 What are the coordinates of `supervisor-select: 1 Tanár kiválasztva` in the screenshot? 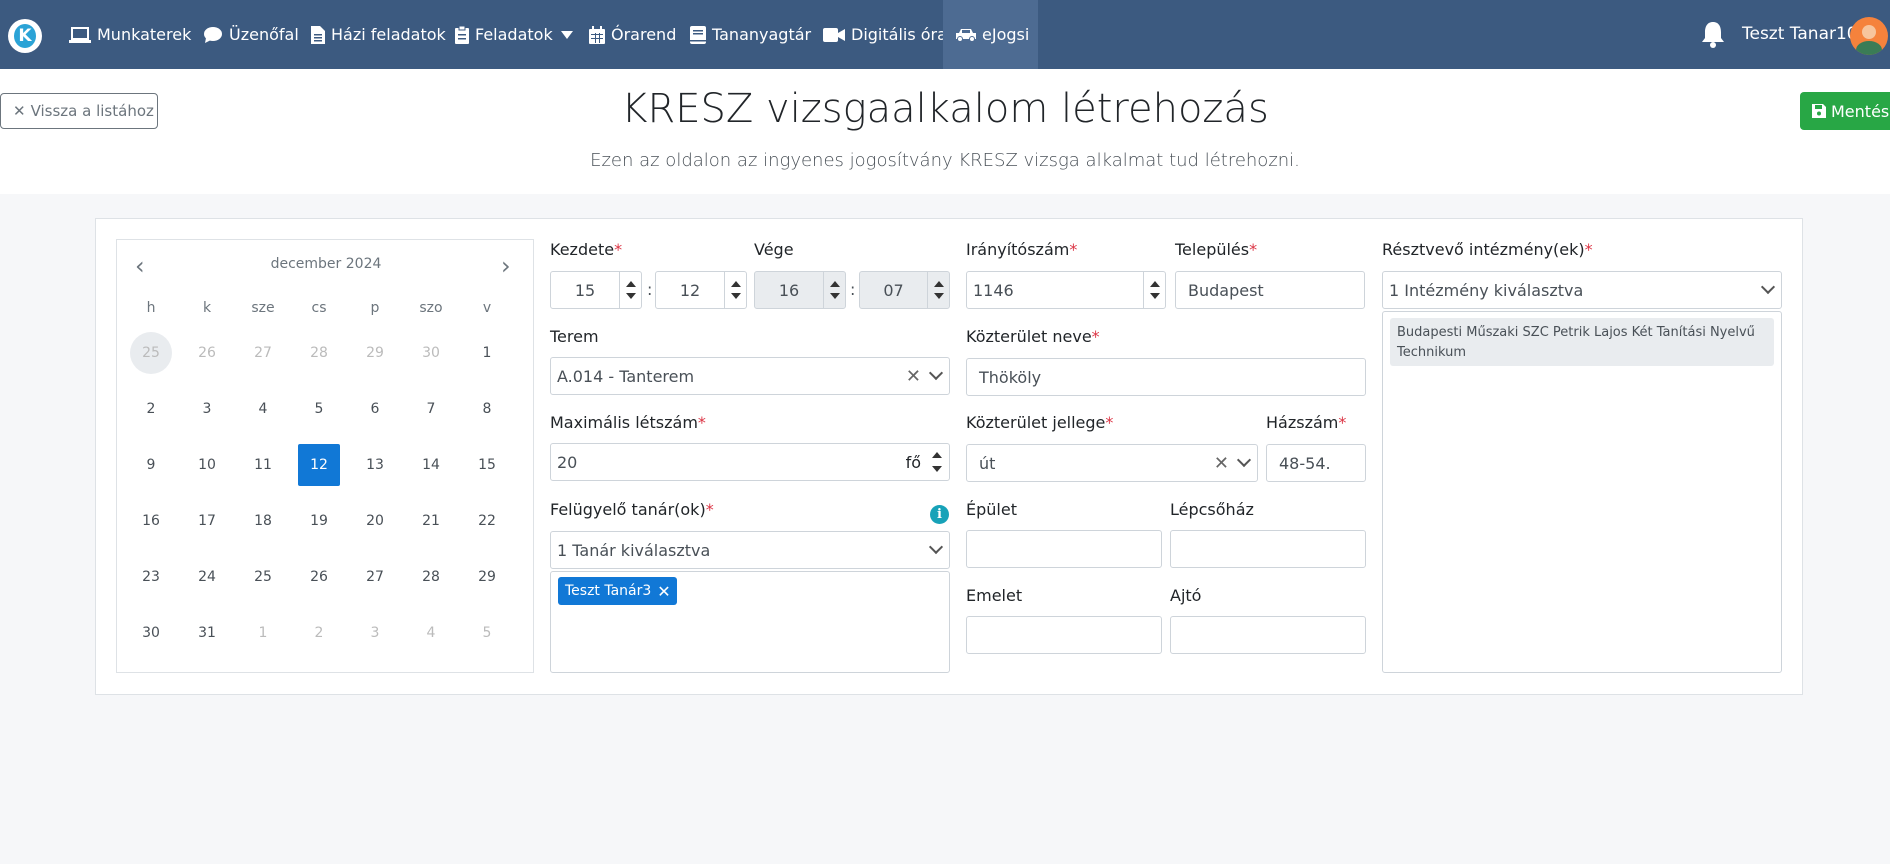 It's located at (750, 550).